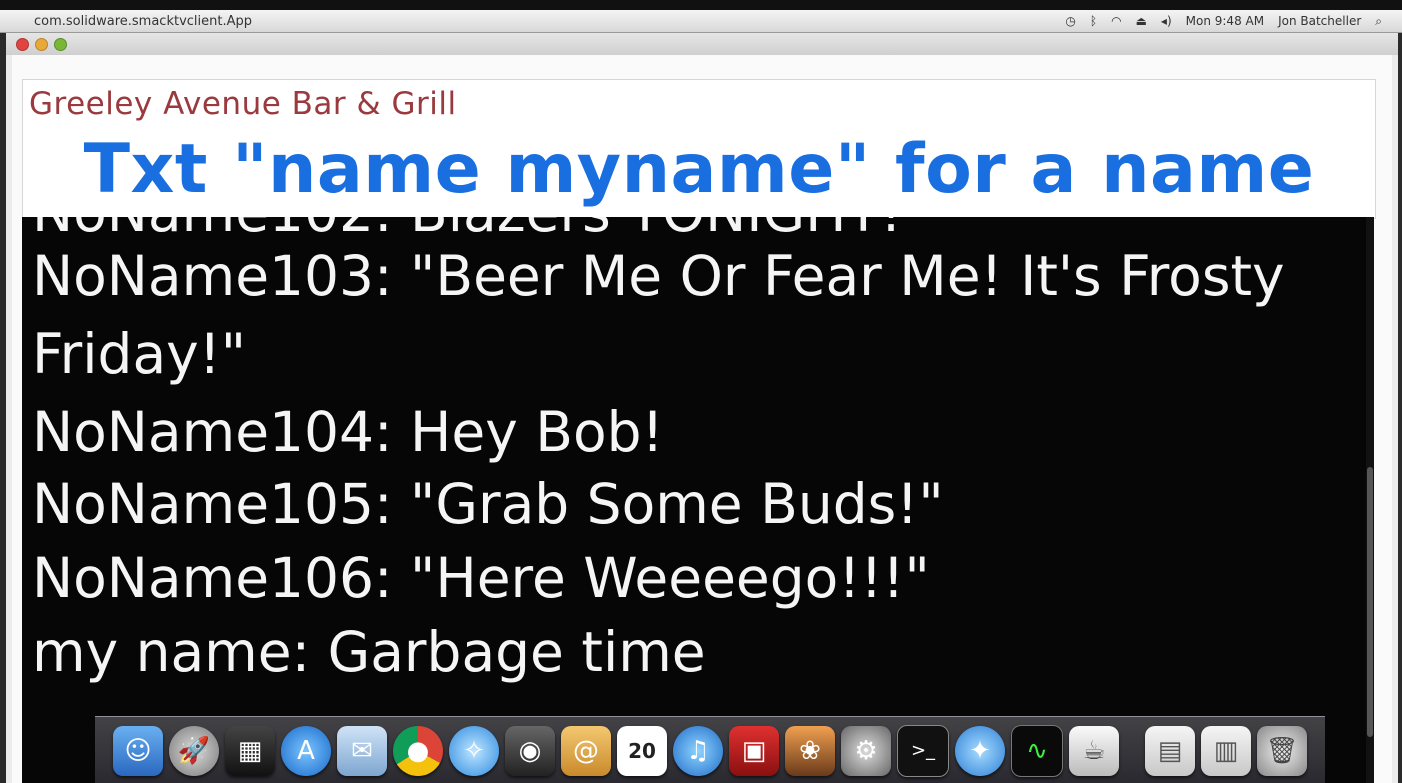  Describe the element at coordinates (22, 44) in the screenshot. I see `close-window-button` at that location.